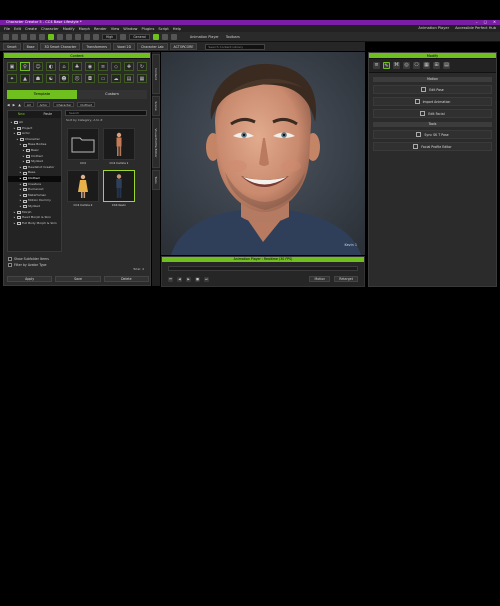 The height and width of the screenshot is (606, 500). I want to click on menu-help: Help, so click(177, 29).